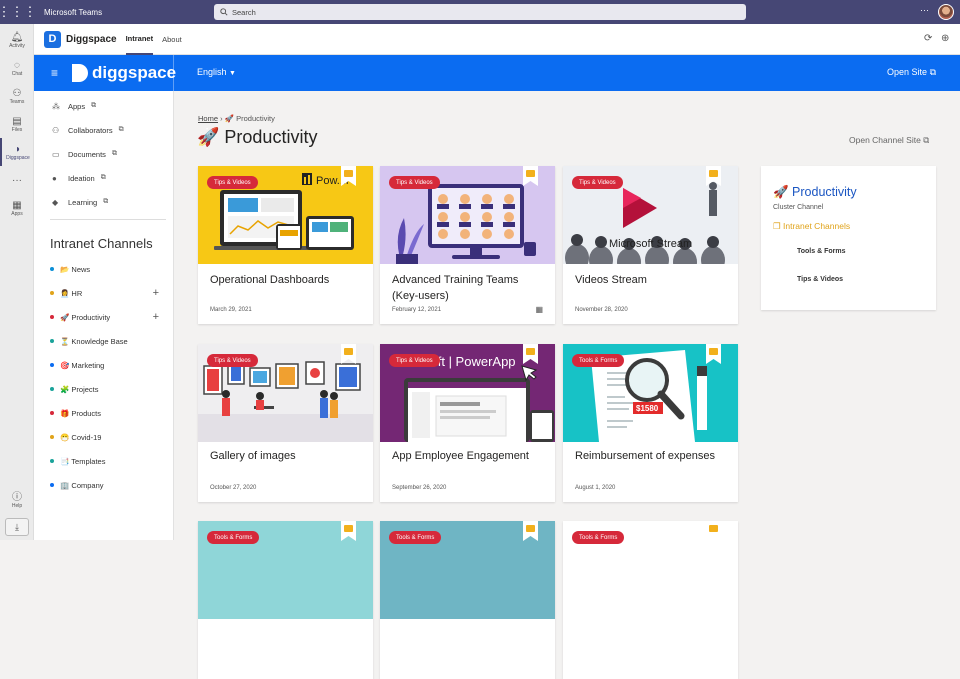 The image size is (960, 679). What do you see at coordinates (821, 251) in the screenshot?
I see `channel-info-item: Tools & Forms` at bounding box center [821, 251].